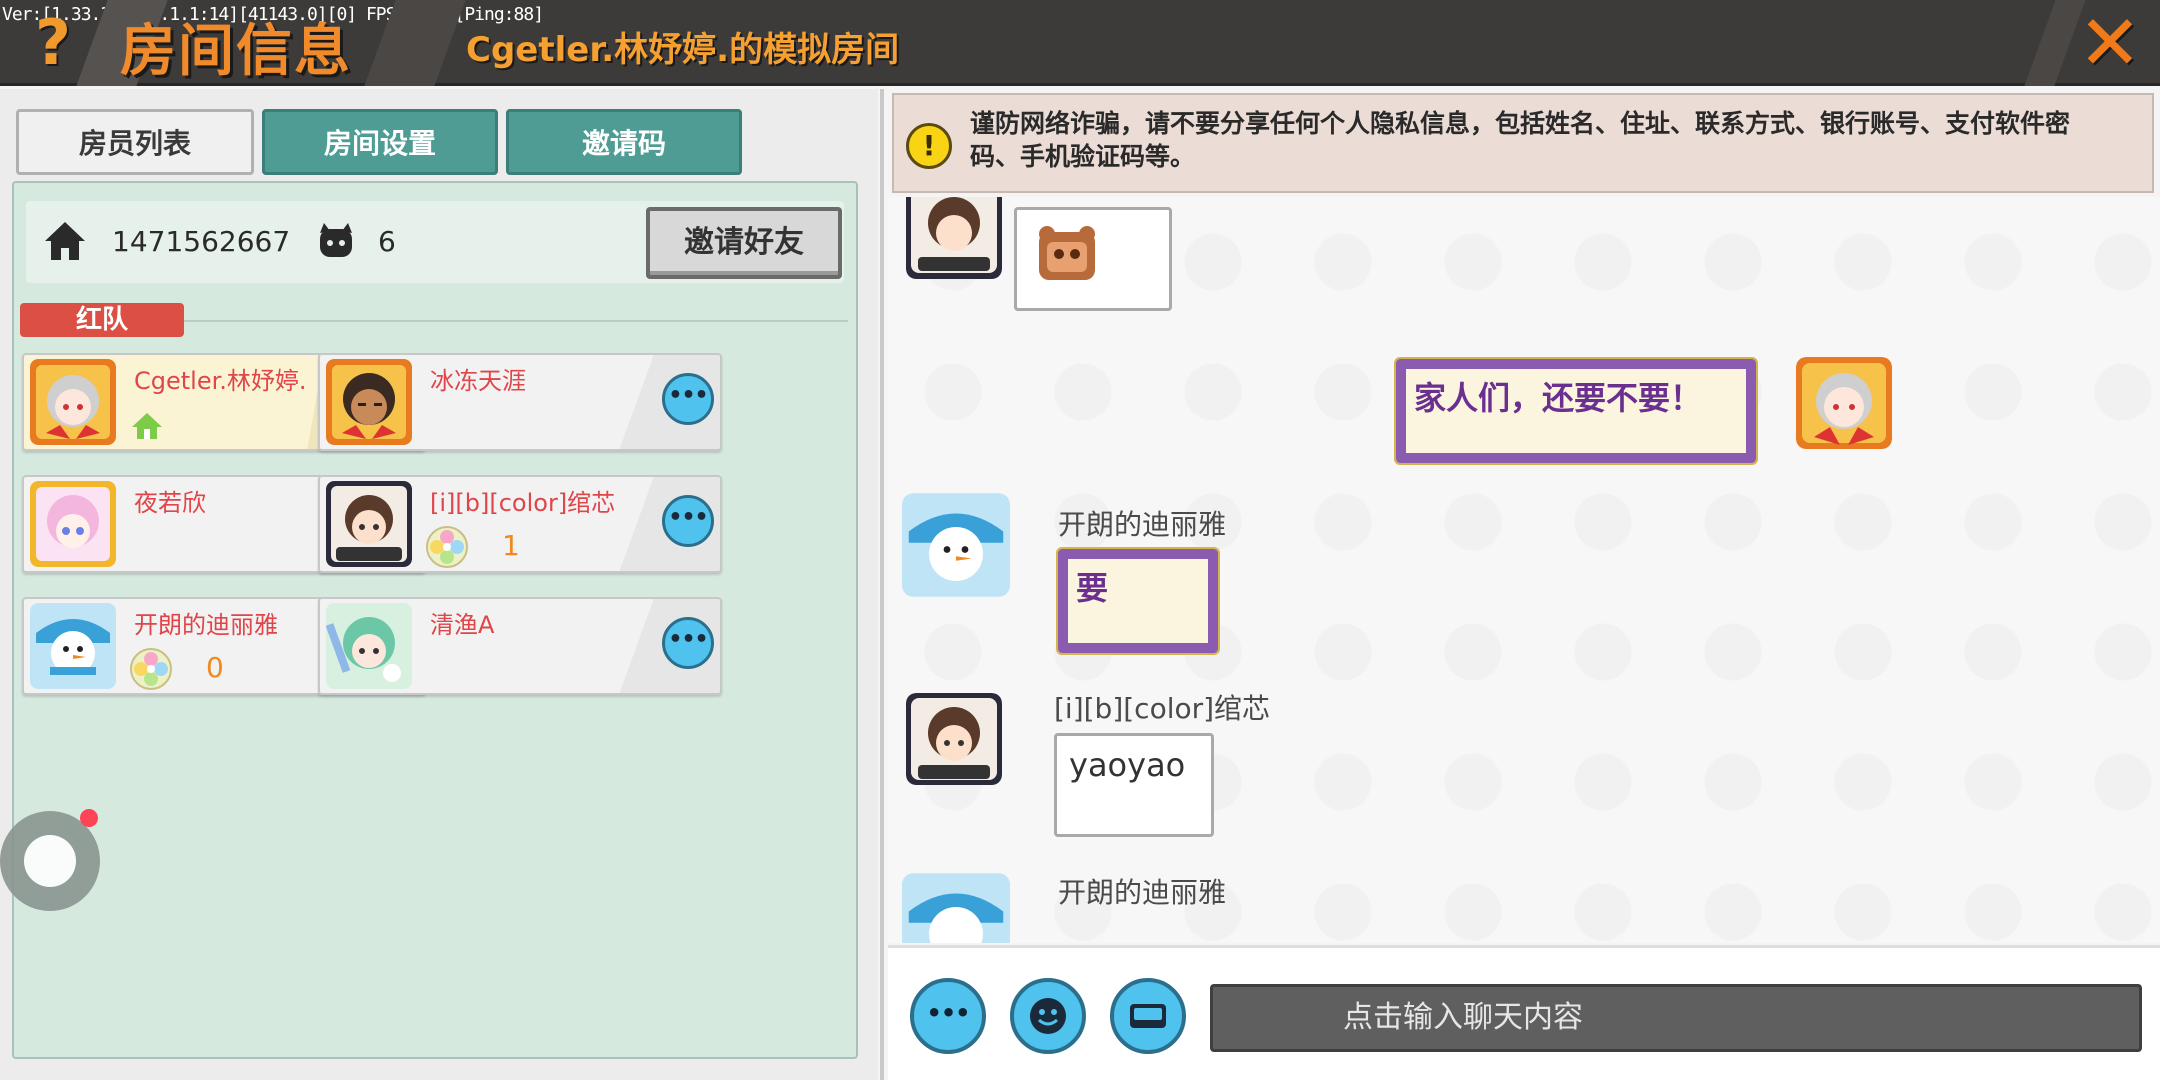 This screenshot has width=2160, height=1080. I want to click on tab-member-list: 房员列表, so click(135, 142).